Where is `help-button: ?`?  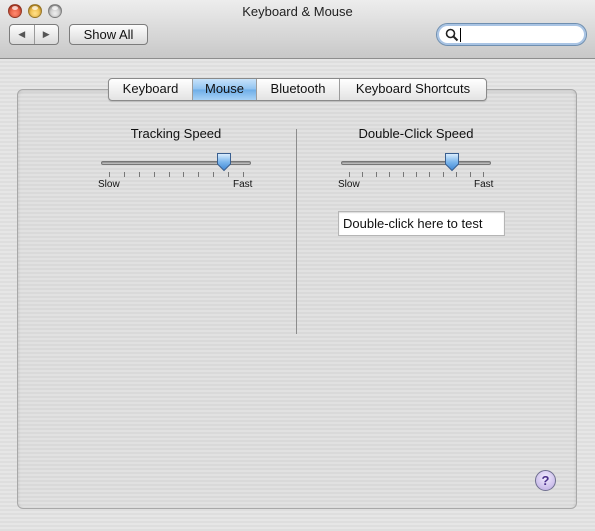 help-button: ? is located at coordinates (545, 480).